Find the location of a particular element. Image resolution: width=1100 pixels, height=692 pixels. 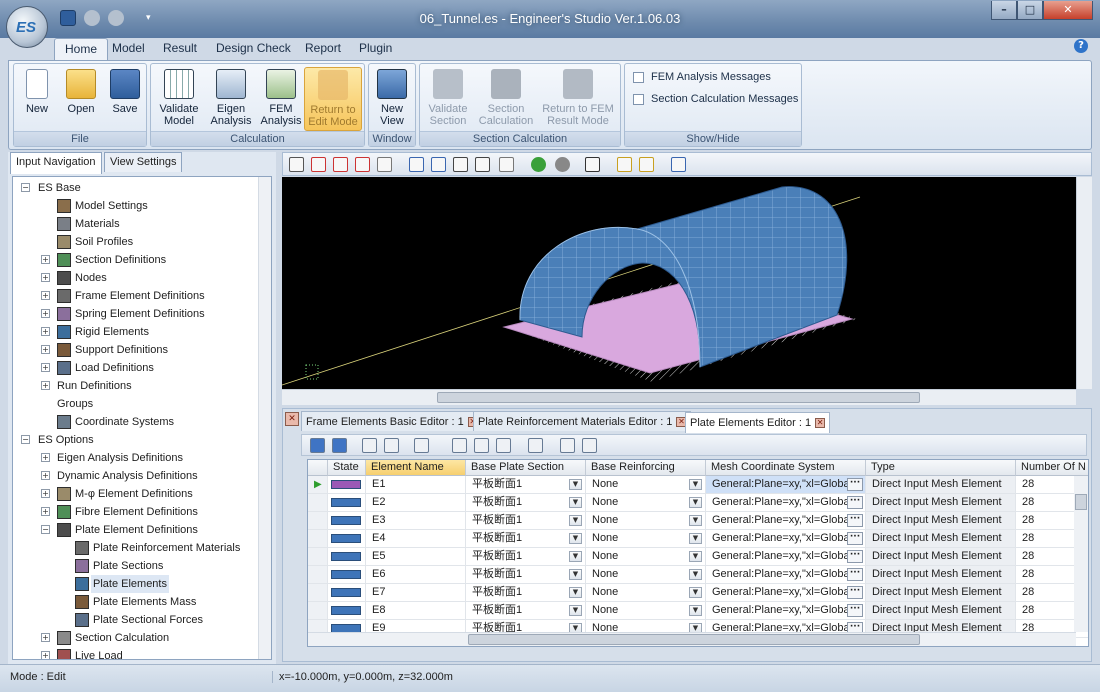

tab-plate-elements-editor: Plate Elements Editor : 1 ✕ is located at coordinates (758, 422).